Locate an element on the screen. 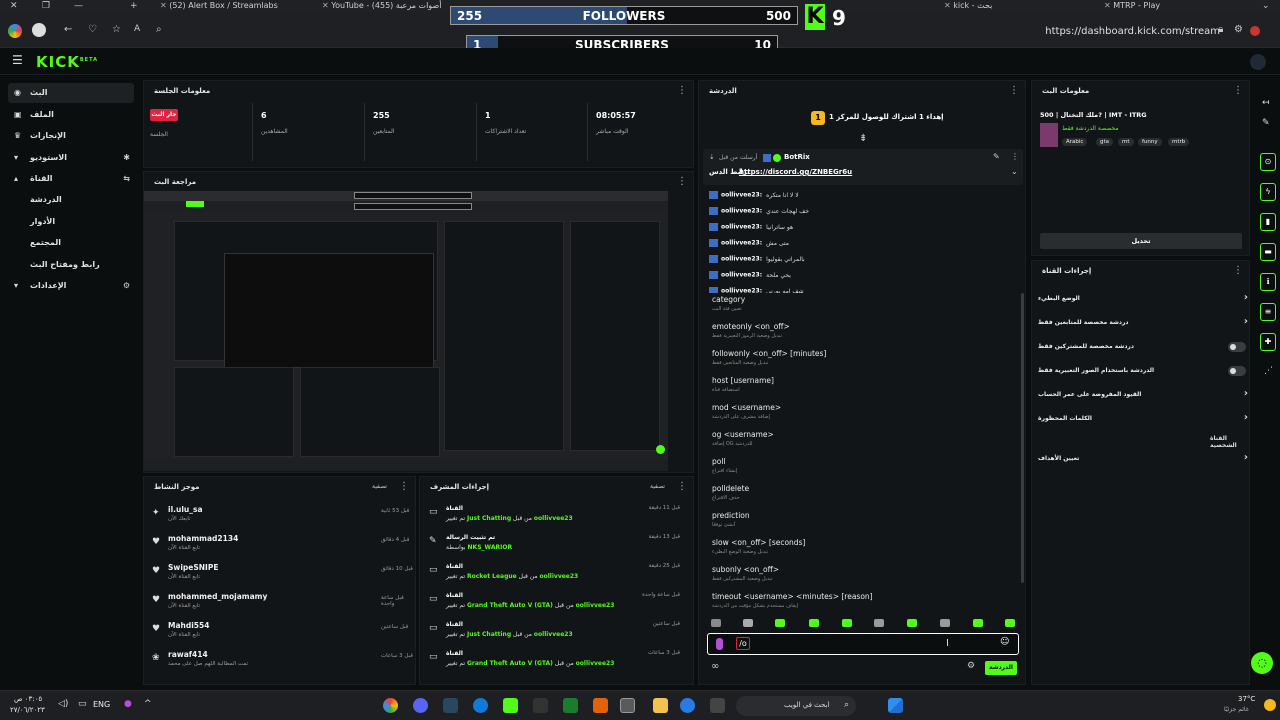 The image size is (1280, 720). tag: funny is located at coordinates (1150, 142).